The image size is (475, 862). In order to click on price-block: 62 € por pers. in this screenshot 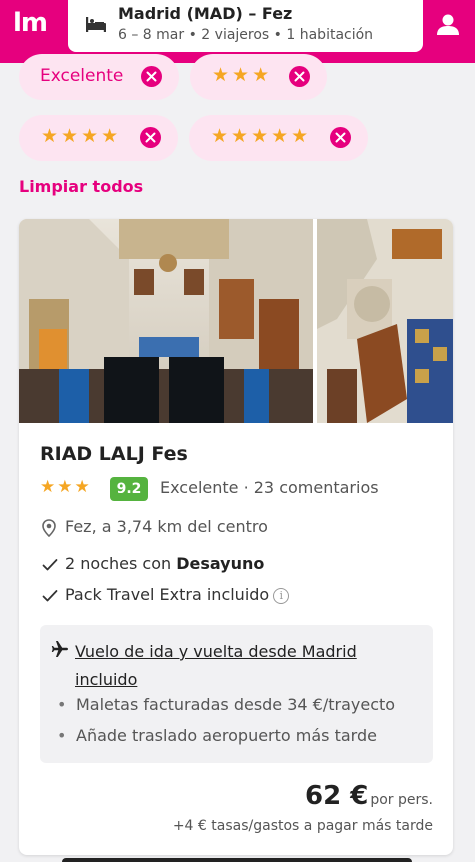, I will do `click(369, 796)`.